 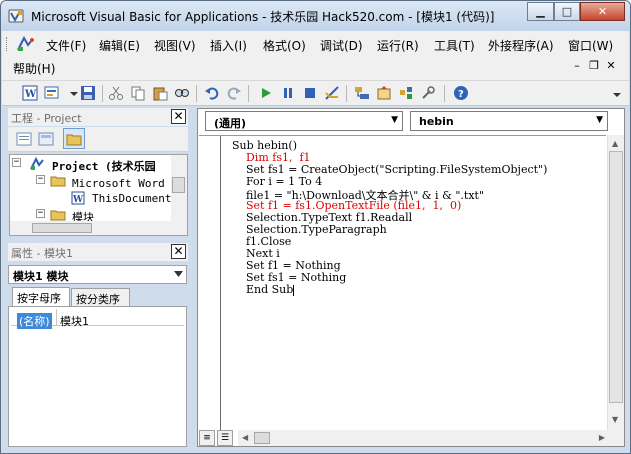 I want to click on tab-alphabetic: 按字母序, so click(x=41, y=297).